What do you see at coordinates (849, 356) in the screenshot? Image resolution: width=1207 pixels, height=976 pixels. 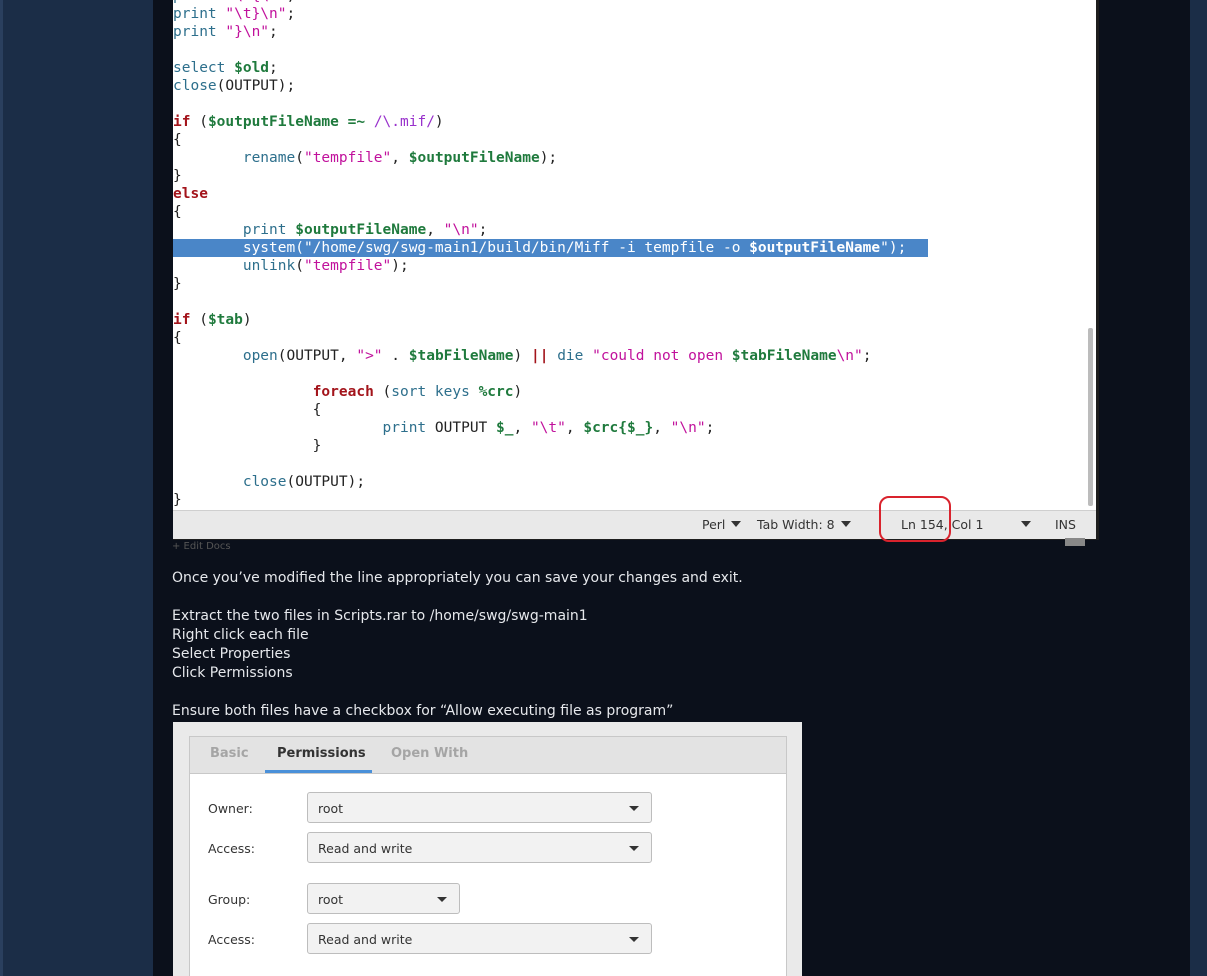 I see `code-token: \n"` at bounding box center [849, 356].